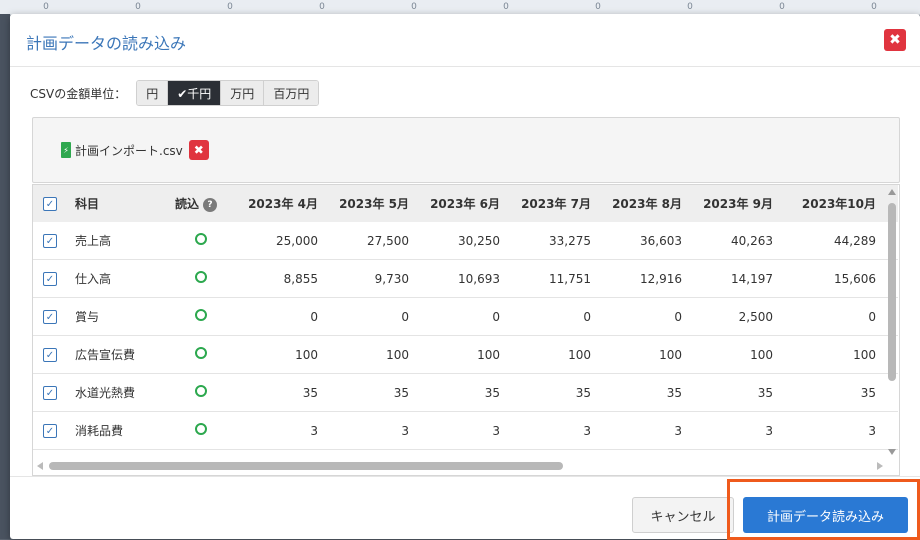 Image resolution: width=920 pixels, height=540 pixels. What do you see at coordinates (291, 93) in the screenshot?
I see `currency-unit-option: 百万円` at bounding box center [291, 93].